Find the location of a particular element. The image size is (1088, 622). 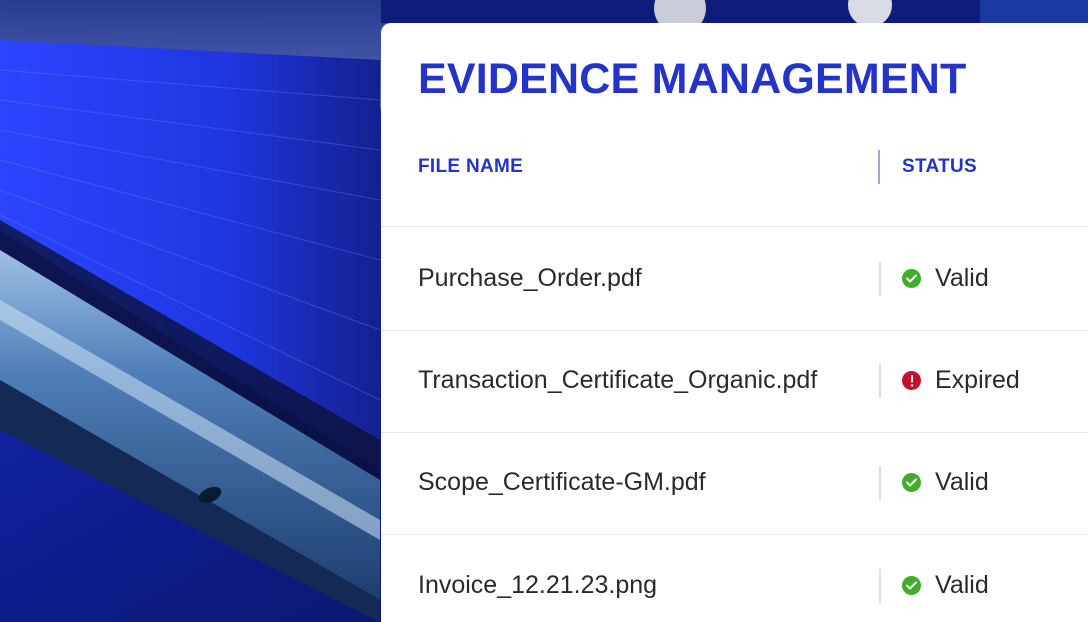

file-name-cell: Invoice_12.21.23.png is located at coordinates (537, 585).